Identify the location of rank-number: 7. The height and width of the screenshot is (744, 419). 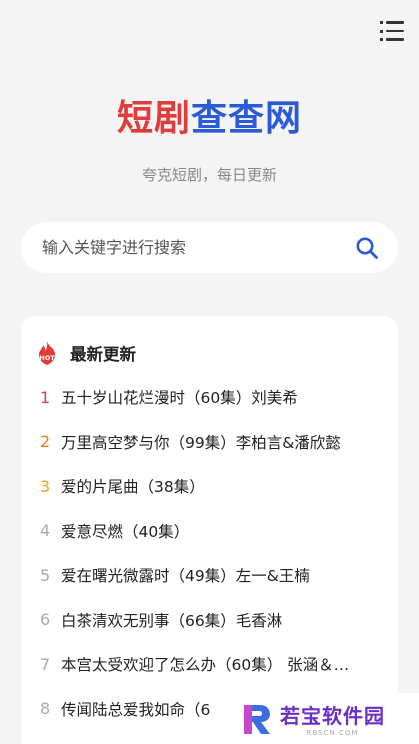
(45, 664).